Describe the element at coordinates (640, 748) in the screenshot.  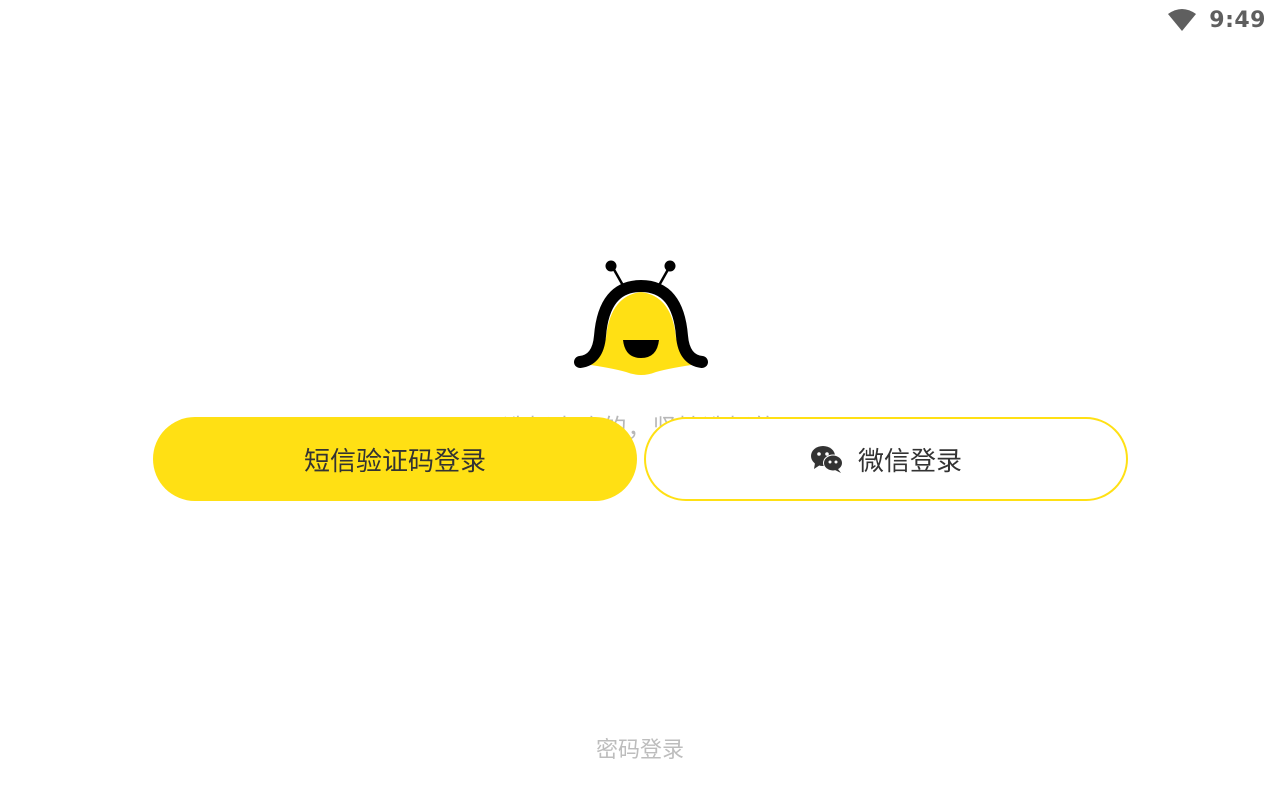
I see `password-login-link: 密码登录` at that location.